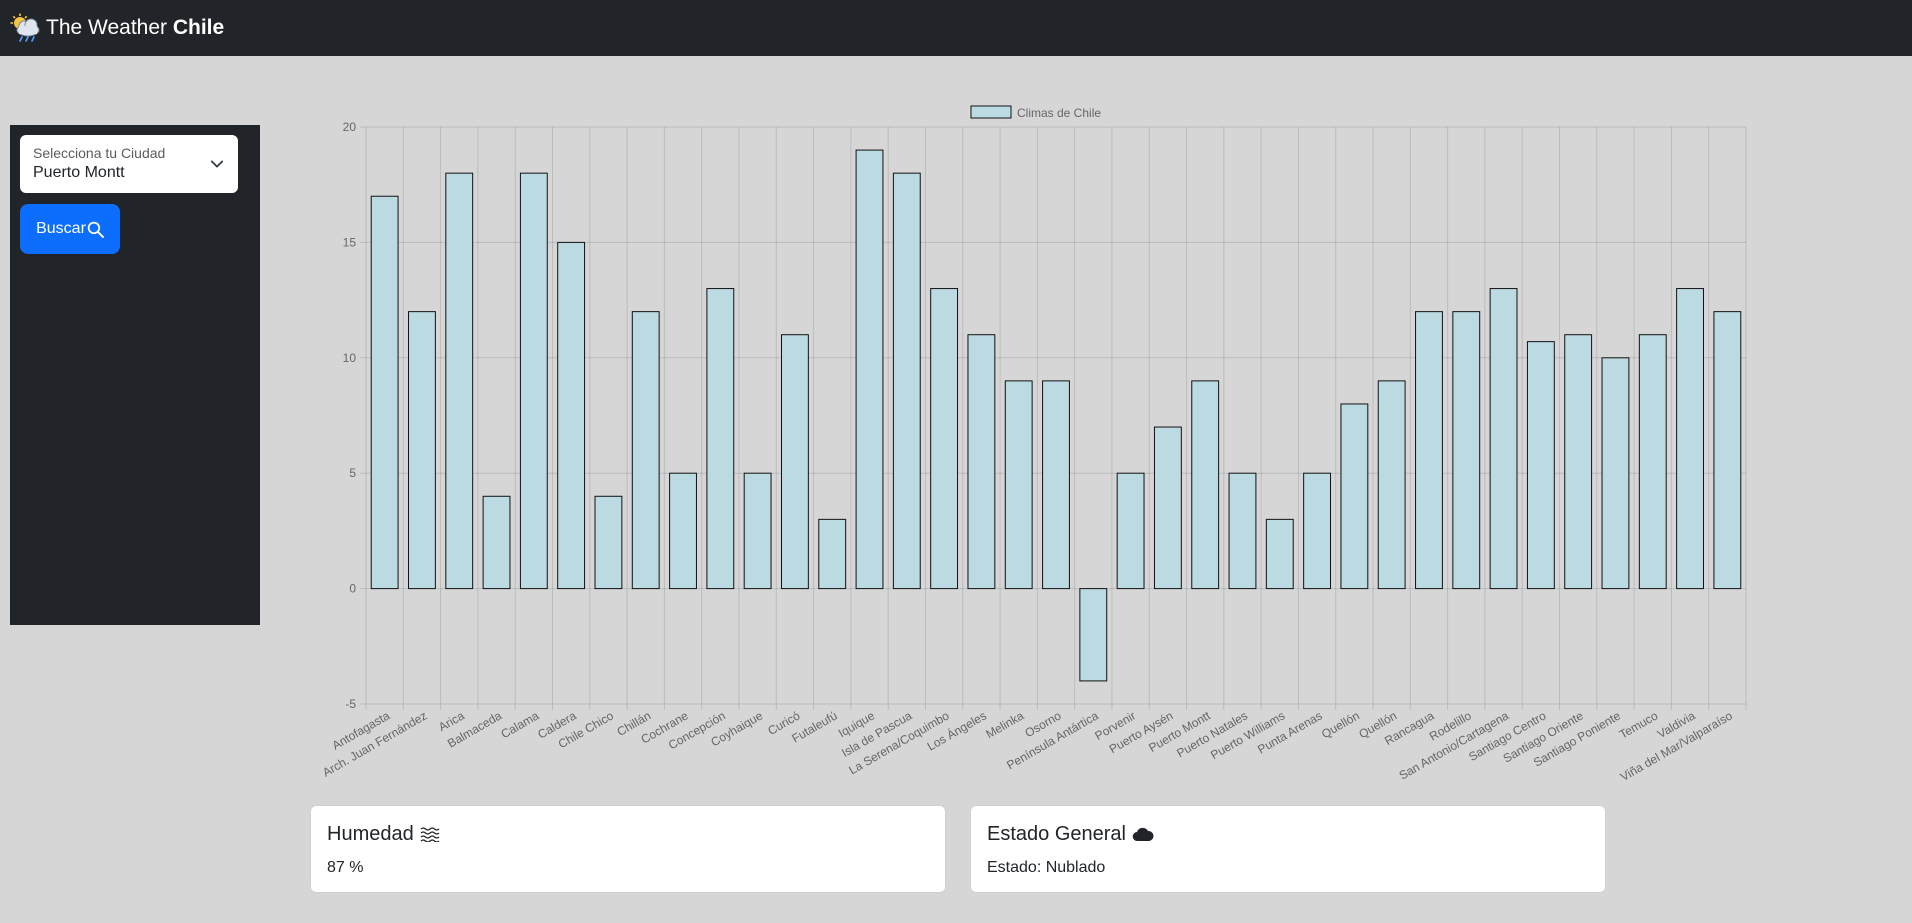 This screenshot has width=1912, height=923. I want to click on humidity-title-text: Humedad, so click(370, 834).